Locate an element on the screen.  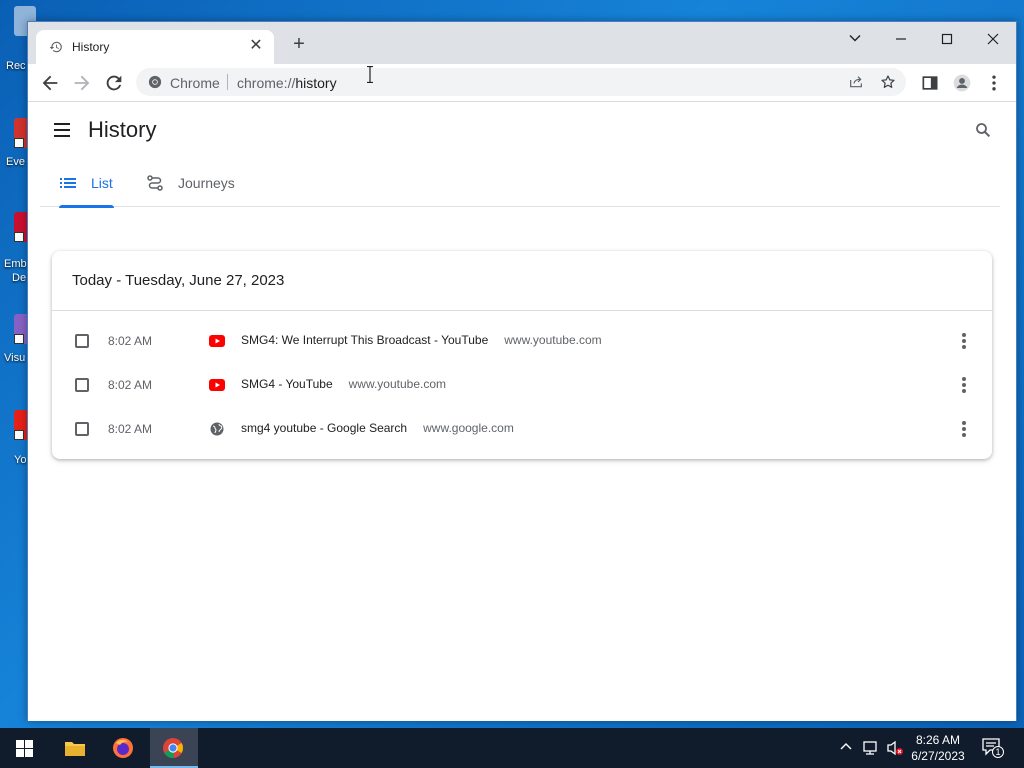
history-icon is located at coordinates (55, 47).